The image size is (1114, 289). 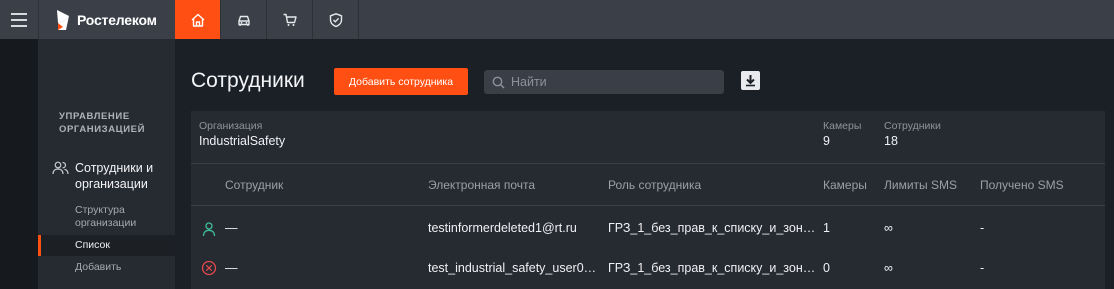 What do you see at coordinates (63, 19) in the screenshot?
I see `rostelecom-logo-icon` at bounding box center [63, 19].